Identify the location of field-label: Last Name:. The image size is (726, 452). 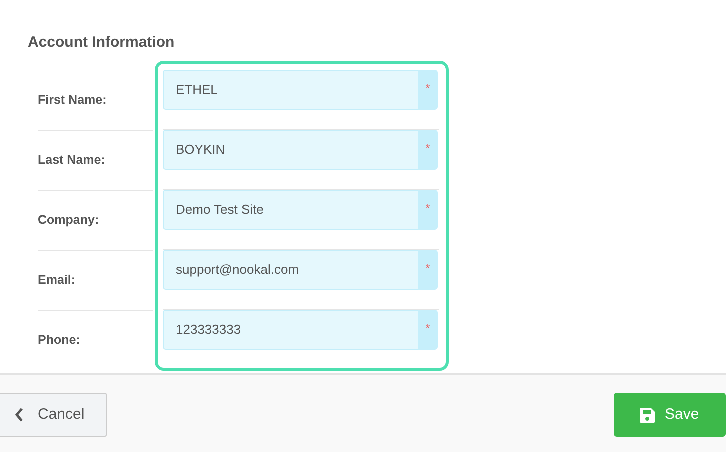
(72, 160).